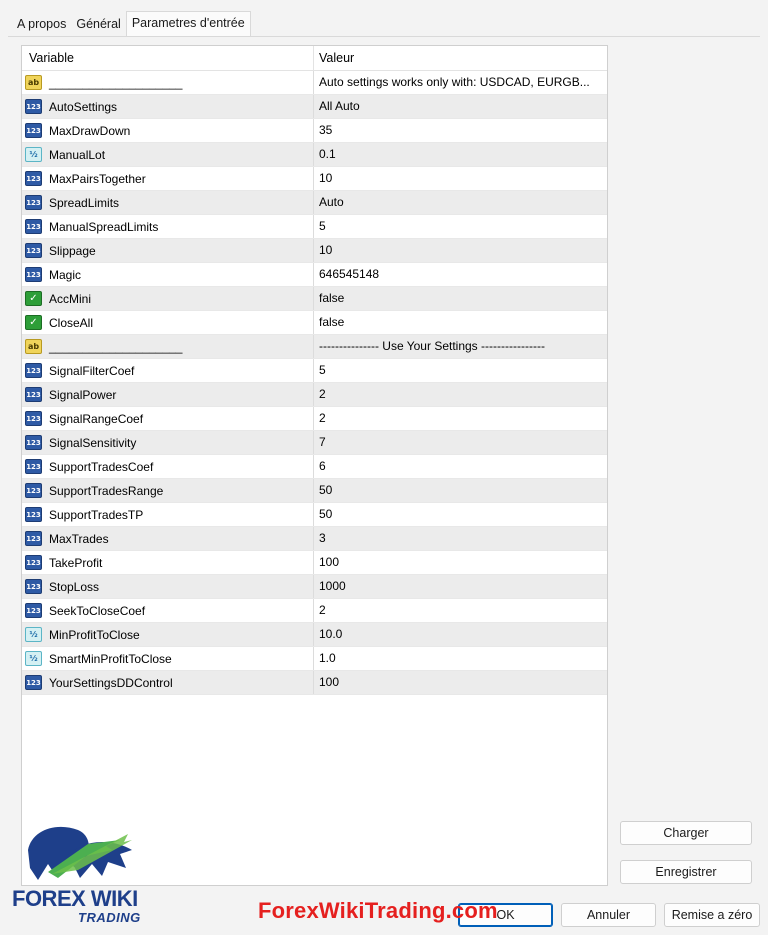 The image size is (768, 935). I want to click on variable-cell: 123 SignalRangeCoef, so click(168, 418).